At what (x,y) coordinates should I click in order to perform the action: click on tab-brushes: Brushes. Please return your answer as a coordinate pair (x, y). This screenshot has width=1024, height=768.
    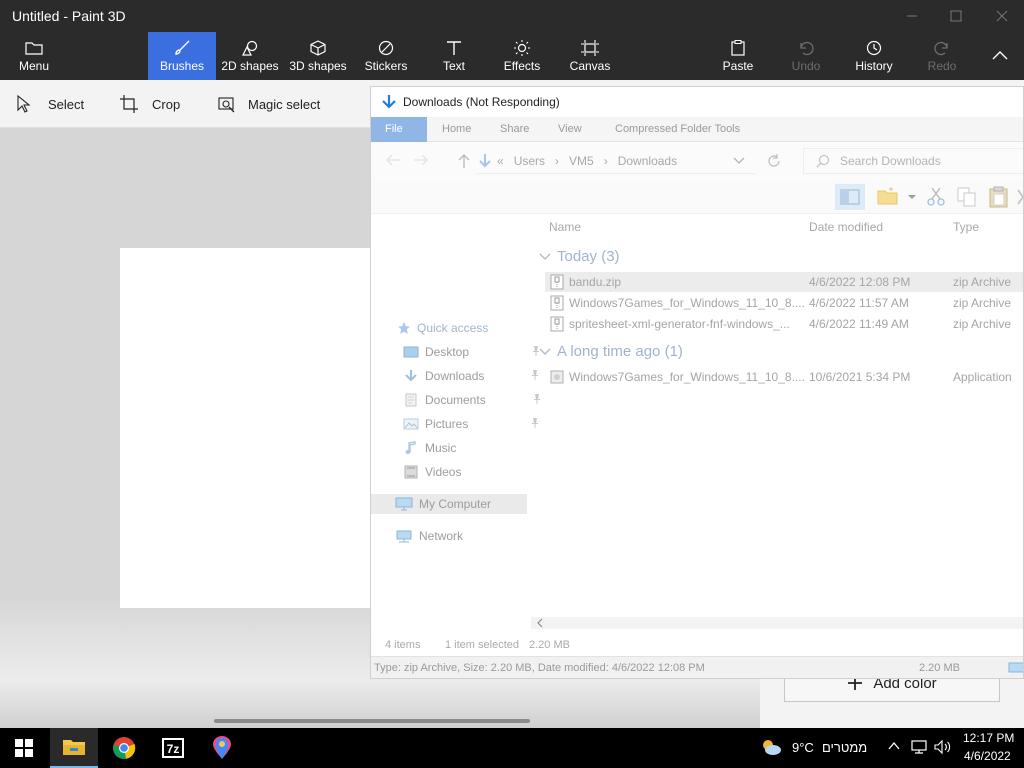
    Looking at the image, I should click on (182, 56).